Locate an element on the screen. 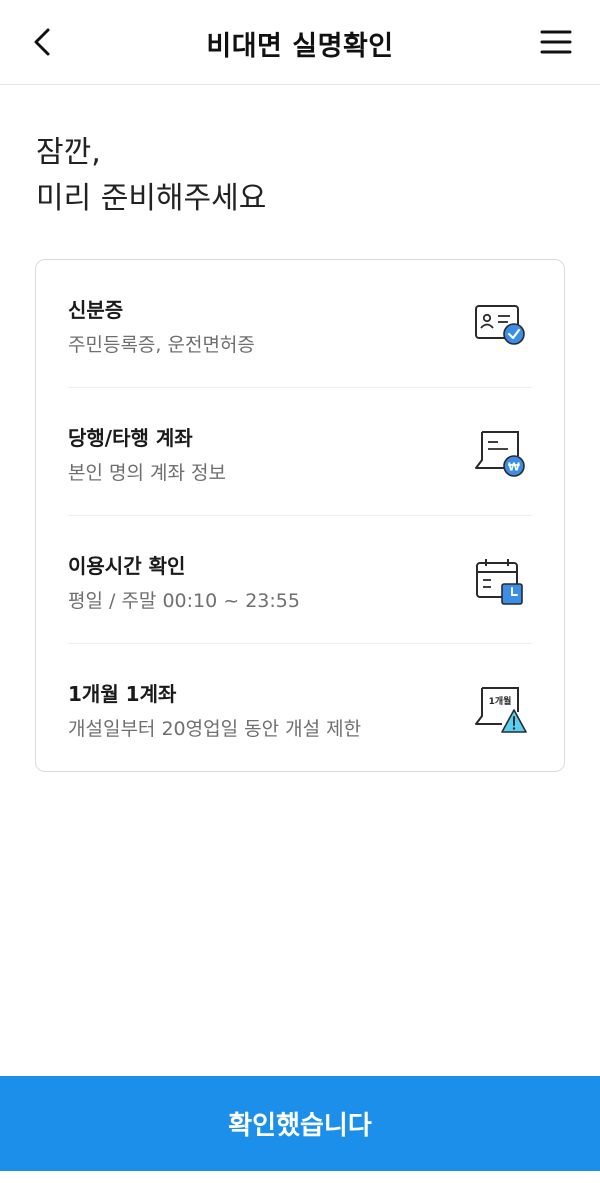  hamburger-menu-icon is located at coordinates (556, 42).